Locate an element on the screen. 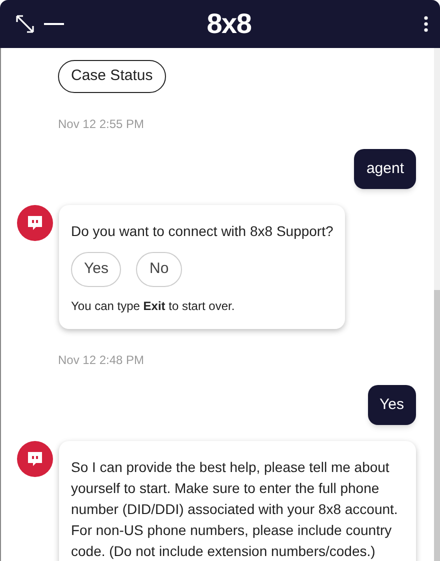  choice-button: Yes is located at coordinates (96, 269).